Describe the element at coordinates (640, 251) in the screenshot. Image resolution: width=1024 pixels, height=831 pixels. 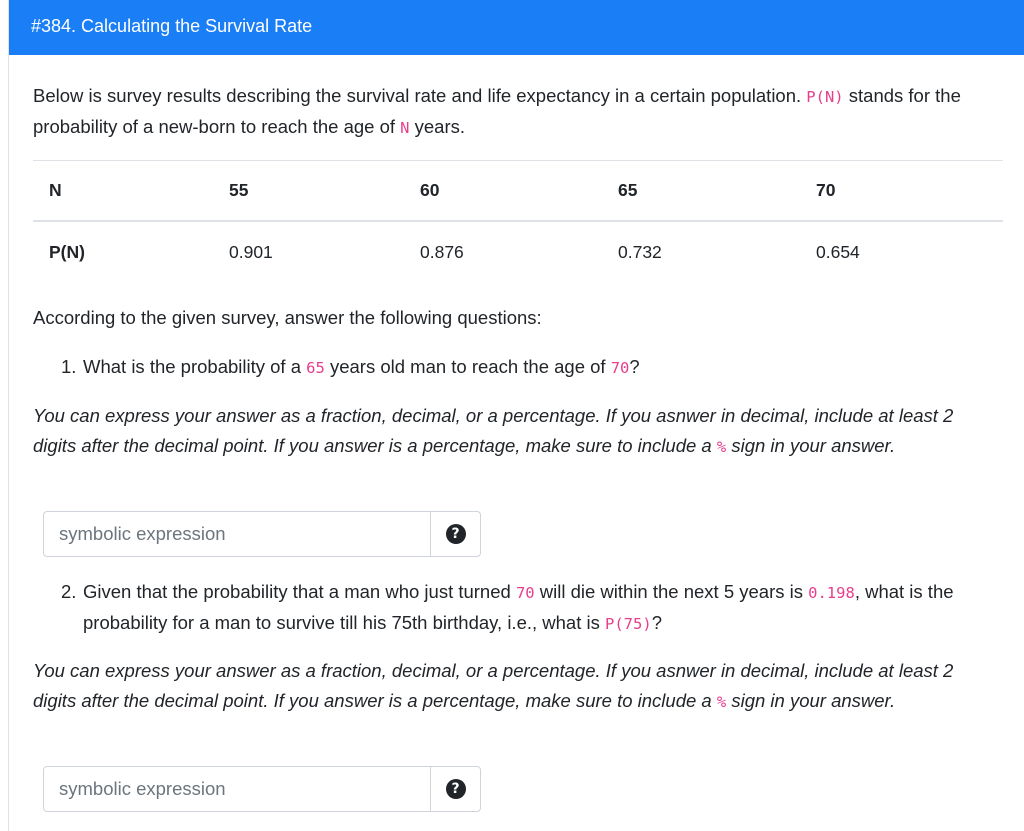
I see `table-cell: 0.732` at that location.